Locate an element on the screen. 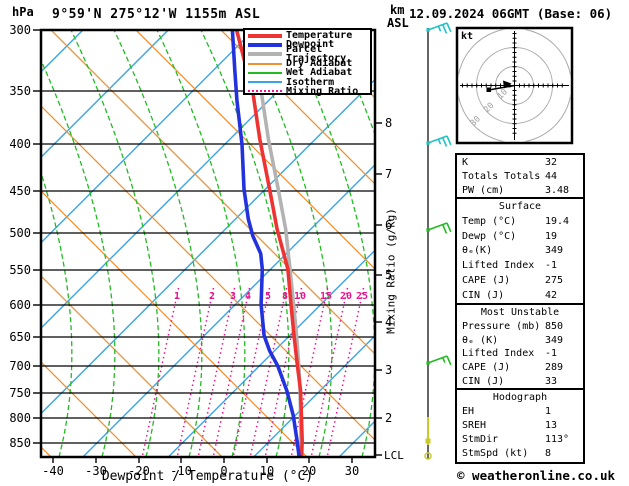 Image resolution: width=629 pixels, height=486 pixels. stat-row: θₑ(K) 349 is located at coordinates (520, 252).